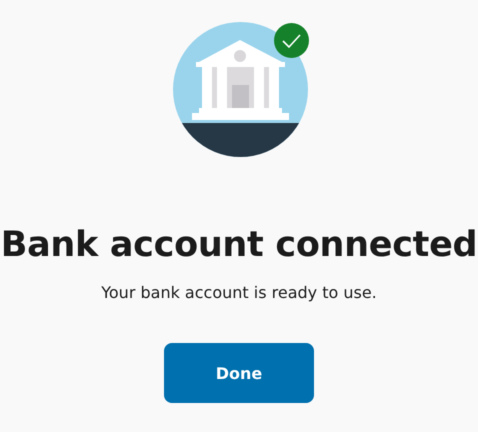 The height and width of the screenshot is (432, 478). Describe the element at coordinates (239, 292) in the screenshot. I see `status-message: Your bank account is ready to use.` at that location.